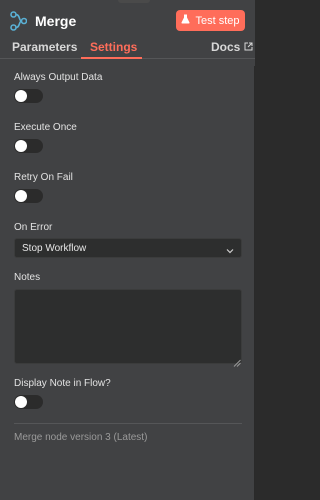  What do you see at coordinates (28, 402) in the screenshot?
I see `display-note-toggle` at bounding box center [28, 402].